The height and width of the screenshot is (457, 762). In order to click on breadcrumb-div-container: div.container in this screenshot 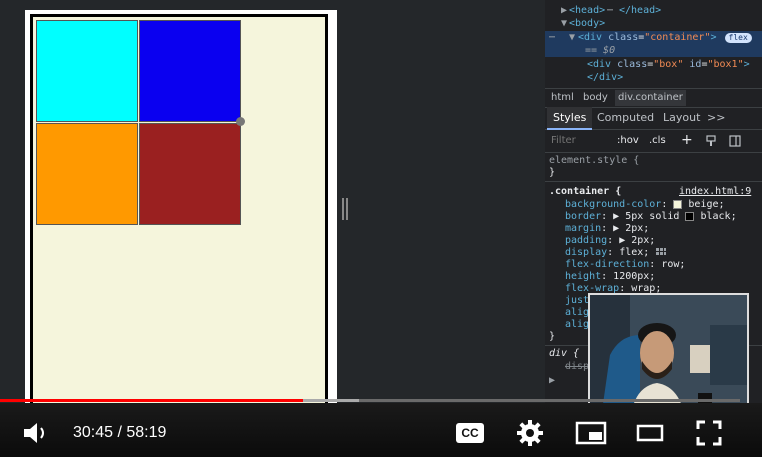, I will do `click(650, 98)`.